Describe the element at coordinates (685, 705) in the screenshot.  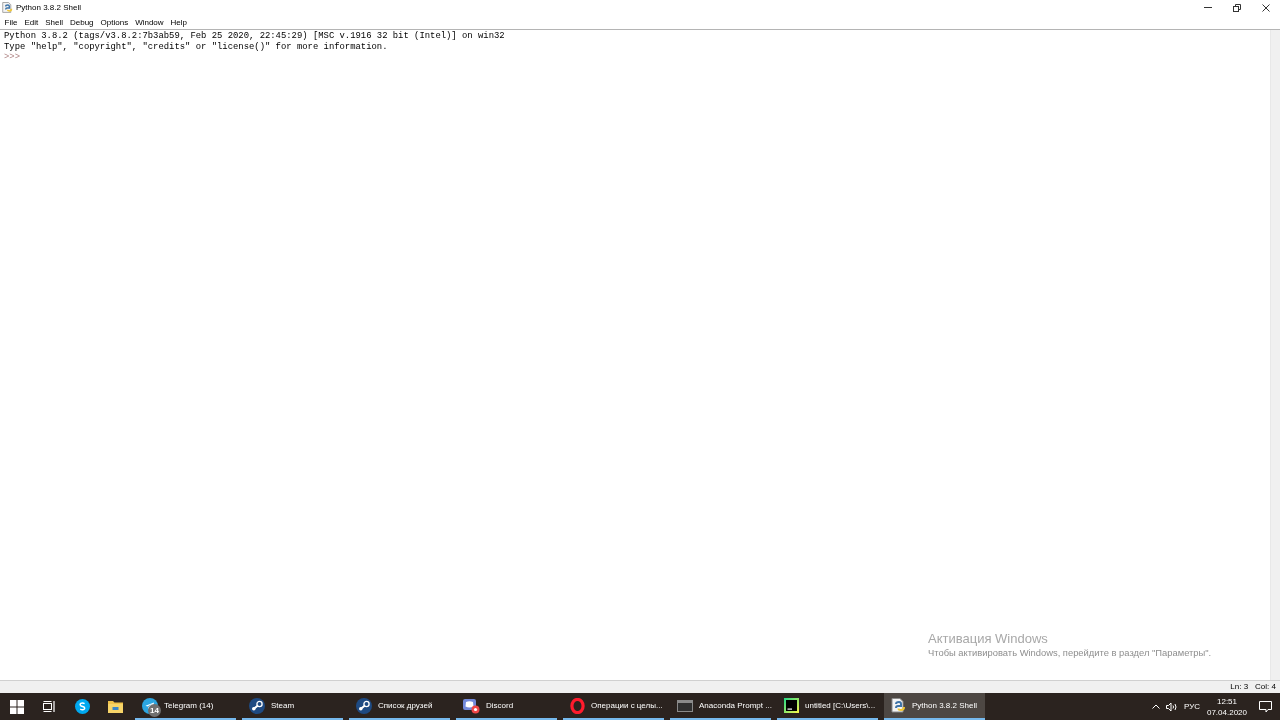
I see `terminal-icon` at that location.